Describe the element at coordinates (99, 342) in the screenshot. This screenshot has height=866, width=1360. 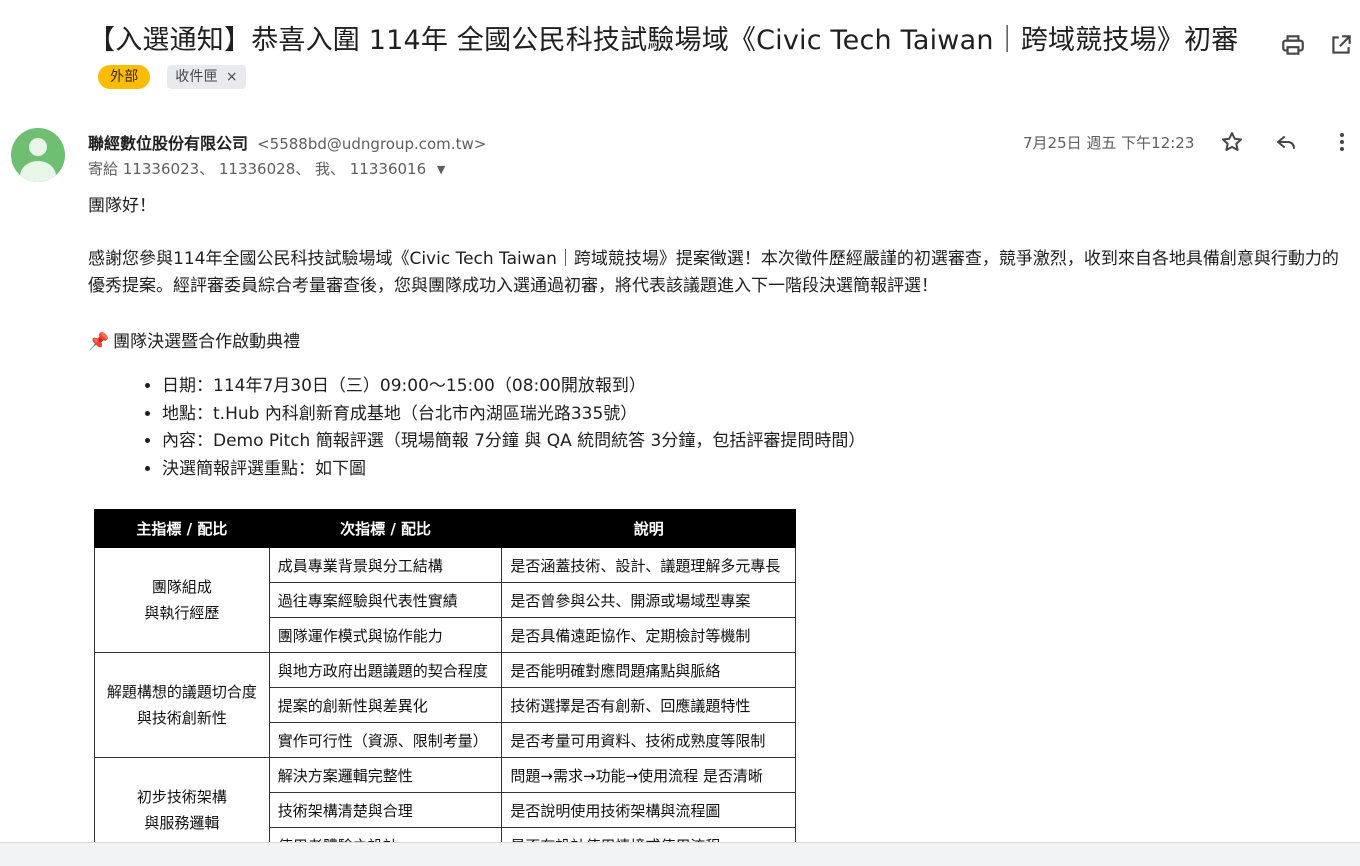
I see `pushpin-icon: 📌` at that location.